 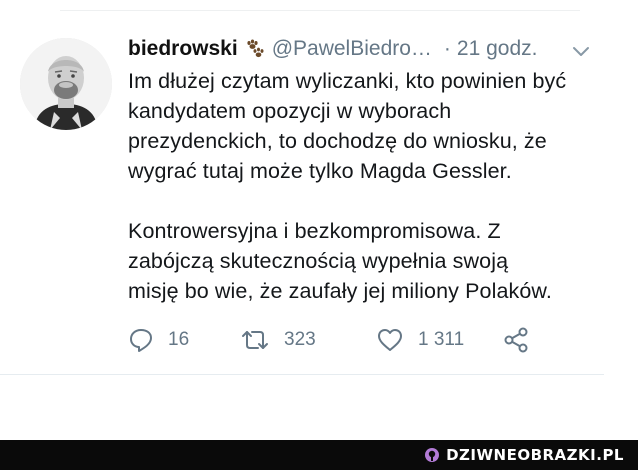 What do you see at coordinates (338, 340) in the screenshot?
I see `tweet-actions: 16 323 1 311` at bounding box center [338, 340].